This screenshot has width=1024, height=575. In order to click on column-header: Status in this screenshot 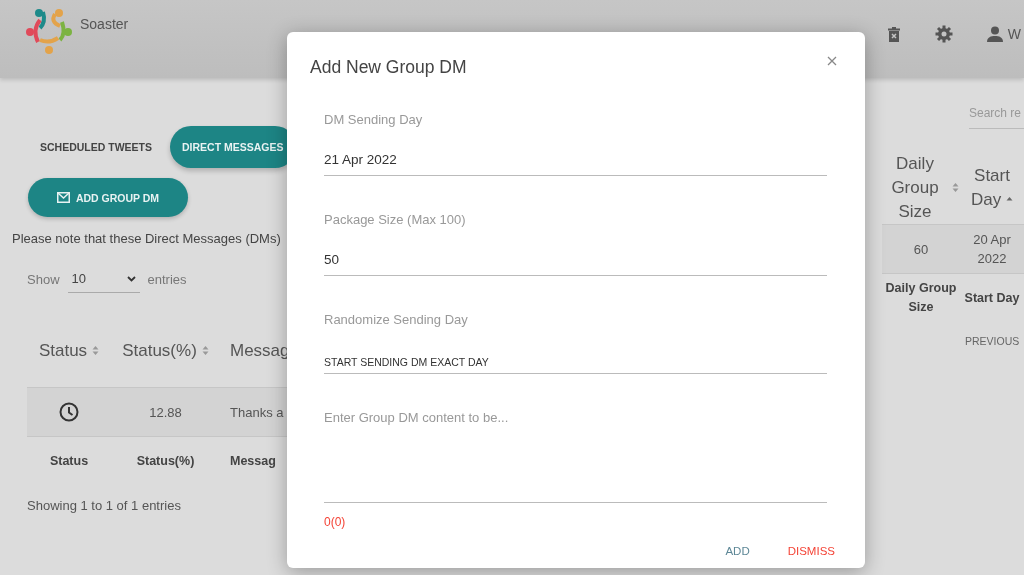, I will do `click(69, 350)`.